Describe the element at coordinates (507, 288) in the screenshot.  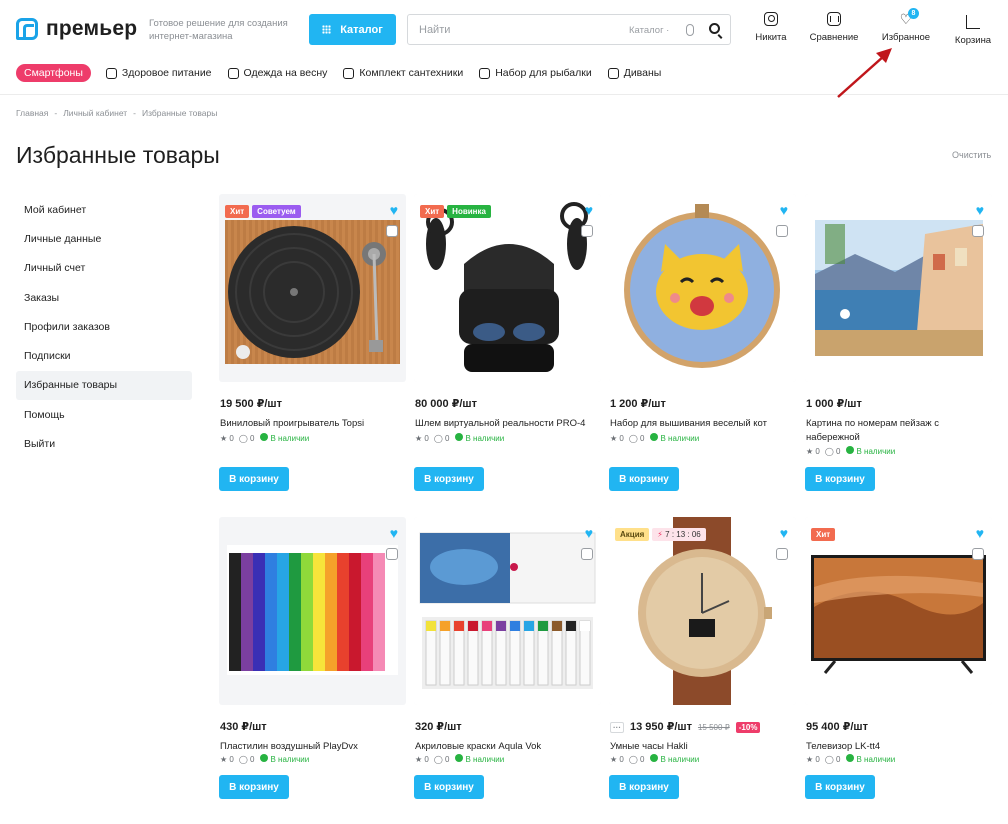
I see `product-image: Хит Новинка ♥` at that location.